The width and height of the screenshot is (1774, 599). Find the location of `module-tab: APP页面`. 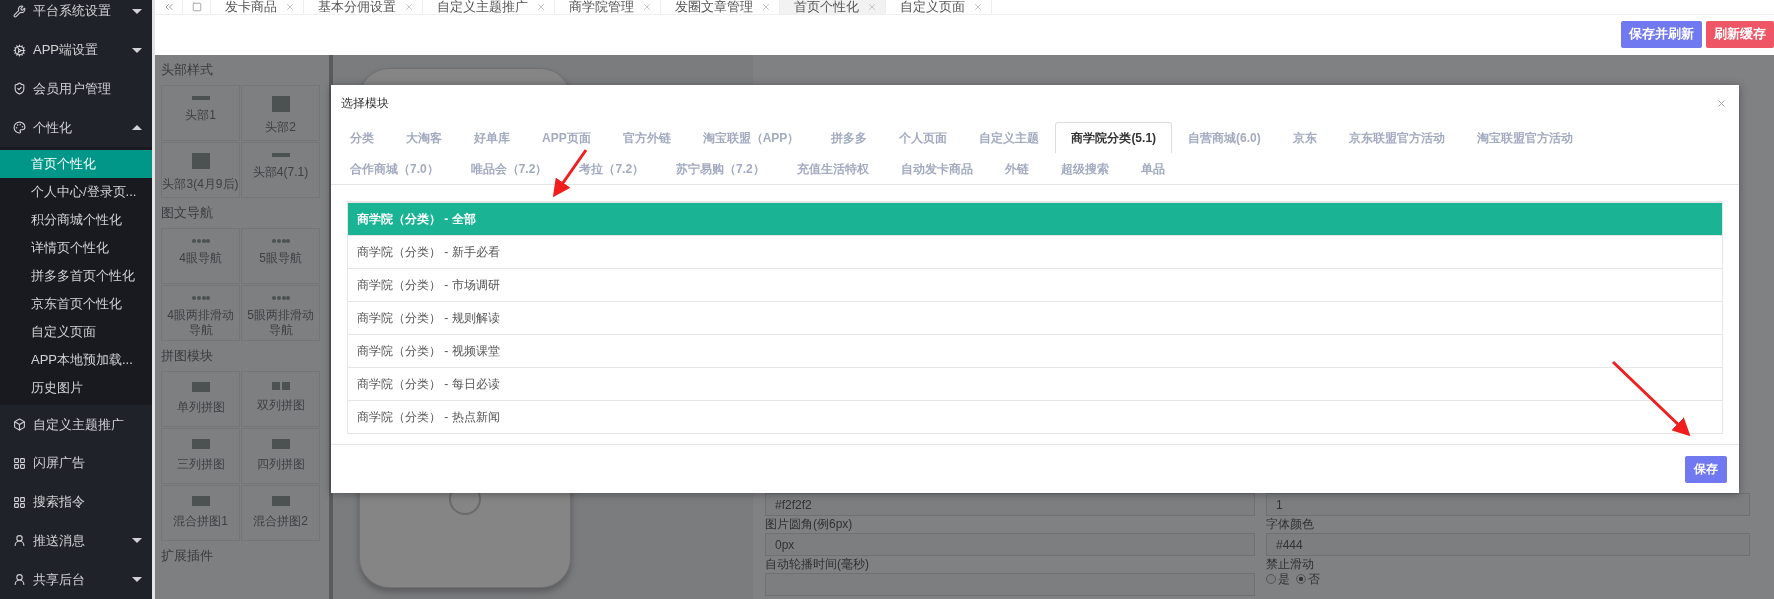

module-tab: APP页面 is located at coordinates (566, 137).